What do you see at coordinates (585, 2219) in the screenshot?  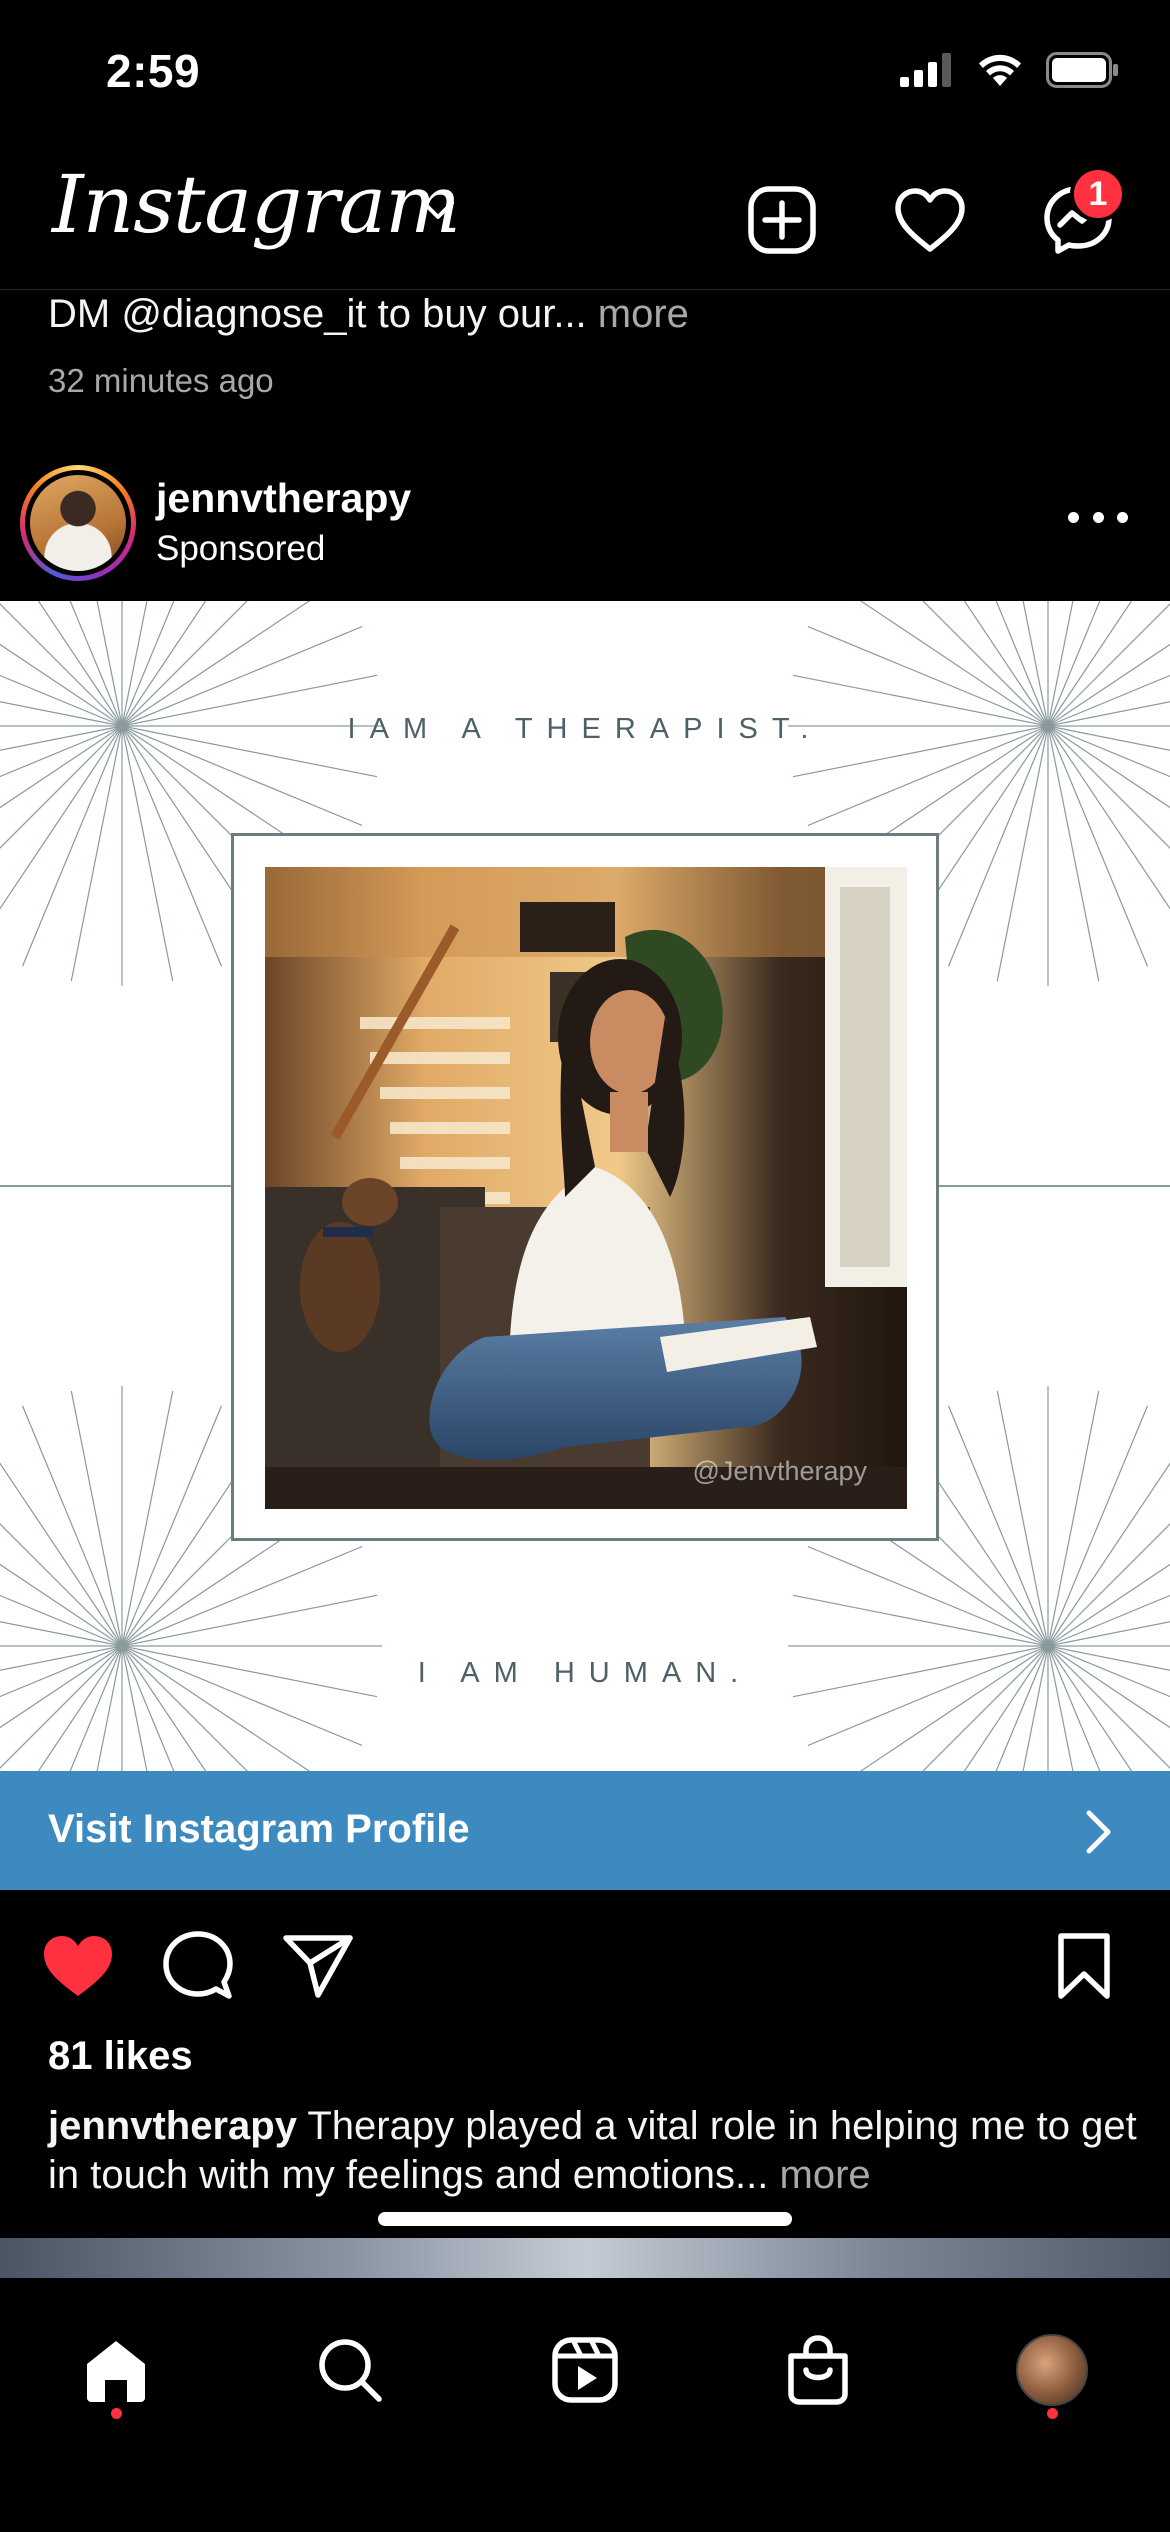 I see `home-indicator` at bounding box center [585, 2219].